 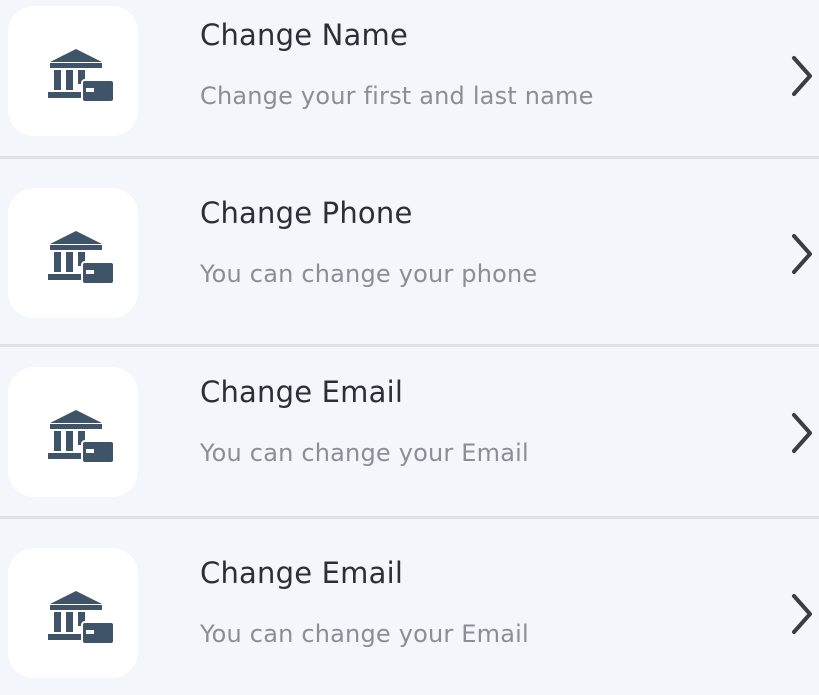 What do you see at coordinates (397, 96) in the screenshot?
I see `item-subtitle: Change your first and last name` at bounding box center [397, 96].